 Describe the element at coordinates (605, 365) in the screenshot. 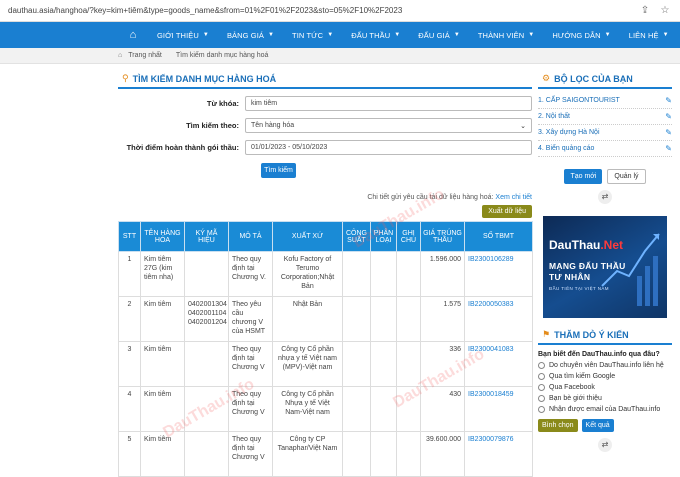

I see `poll-option: Do chuyên viên DauThau.info liên hệ` at that location.